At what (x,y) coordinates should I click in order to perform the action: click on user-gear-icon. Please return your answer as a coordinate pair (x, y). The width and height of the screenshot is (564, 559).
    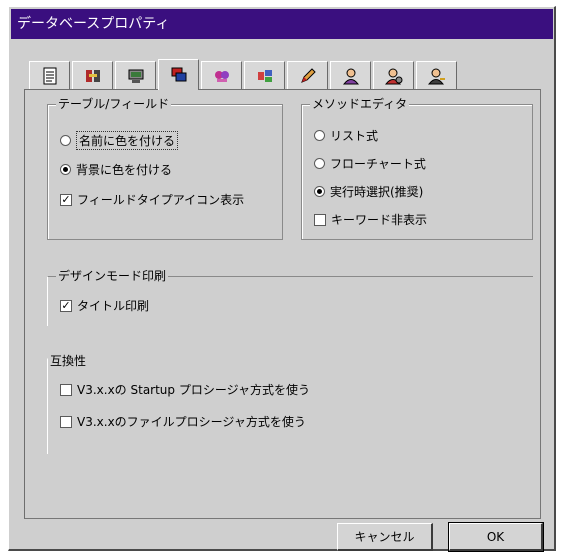
    Looking at the image, I should click on (393, 76).